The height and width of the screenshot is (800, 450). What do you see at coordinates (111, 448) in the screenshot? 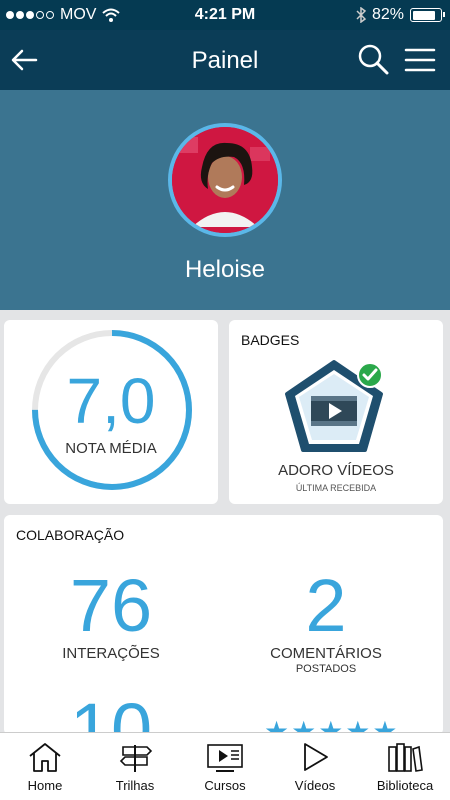
I see `score-label: NOTA MÉDIA` at bounding box center [111, 448].